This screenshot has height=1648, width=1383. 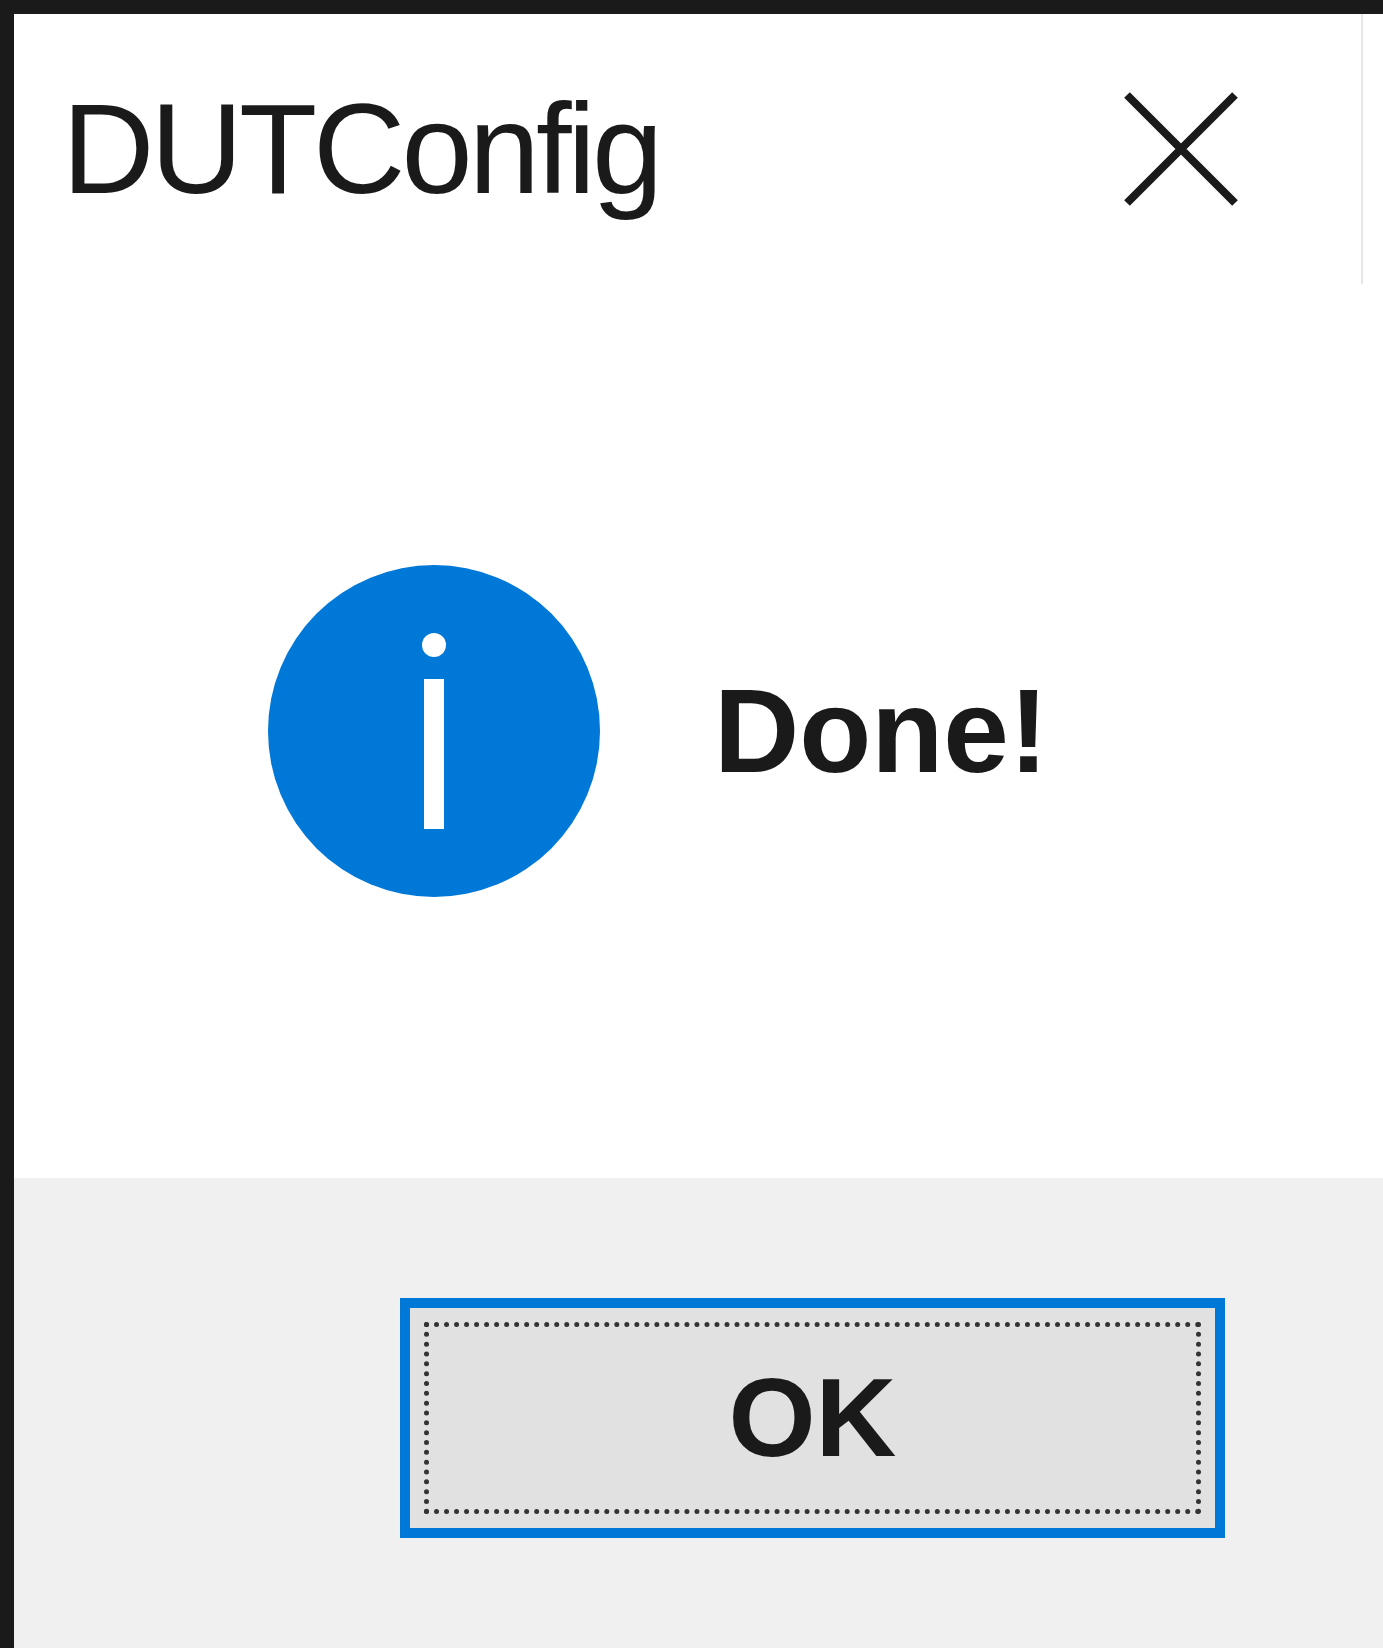 What do you see at coordinates (881, 731) in the screenshot?
I see `message-text: Done!` at bounding box center [881, 731].